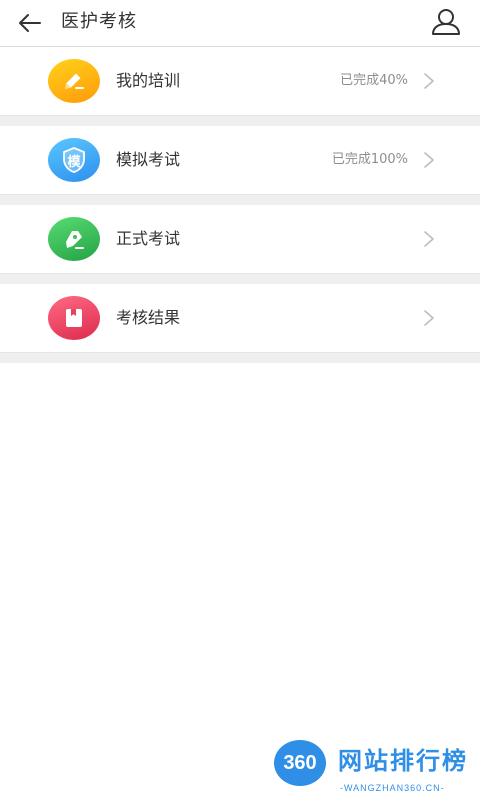  Describe the element at coordinates (148, 159) in the screenshot. I see `menu-item-label: 模拟考试` at that location.